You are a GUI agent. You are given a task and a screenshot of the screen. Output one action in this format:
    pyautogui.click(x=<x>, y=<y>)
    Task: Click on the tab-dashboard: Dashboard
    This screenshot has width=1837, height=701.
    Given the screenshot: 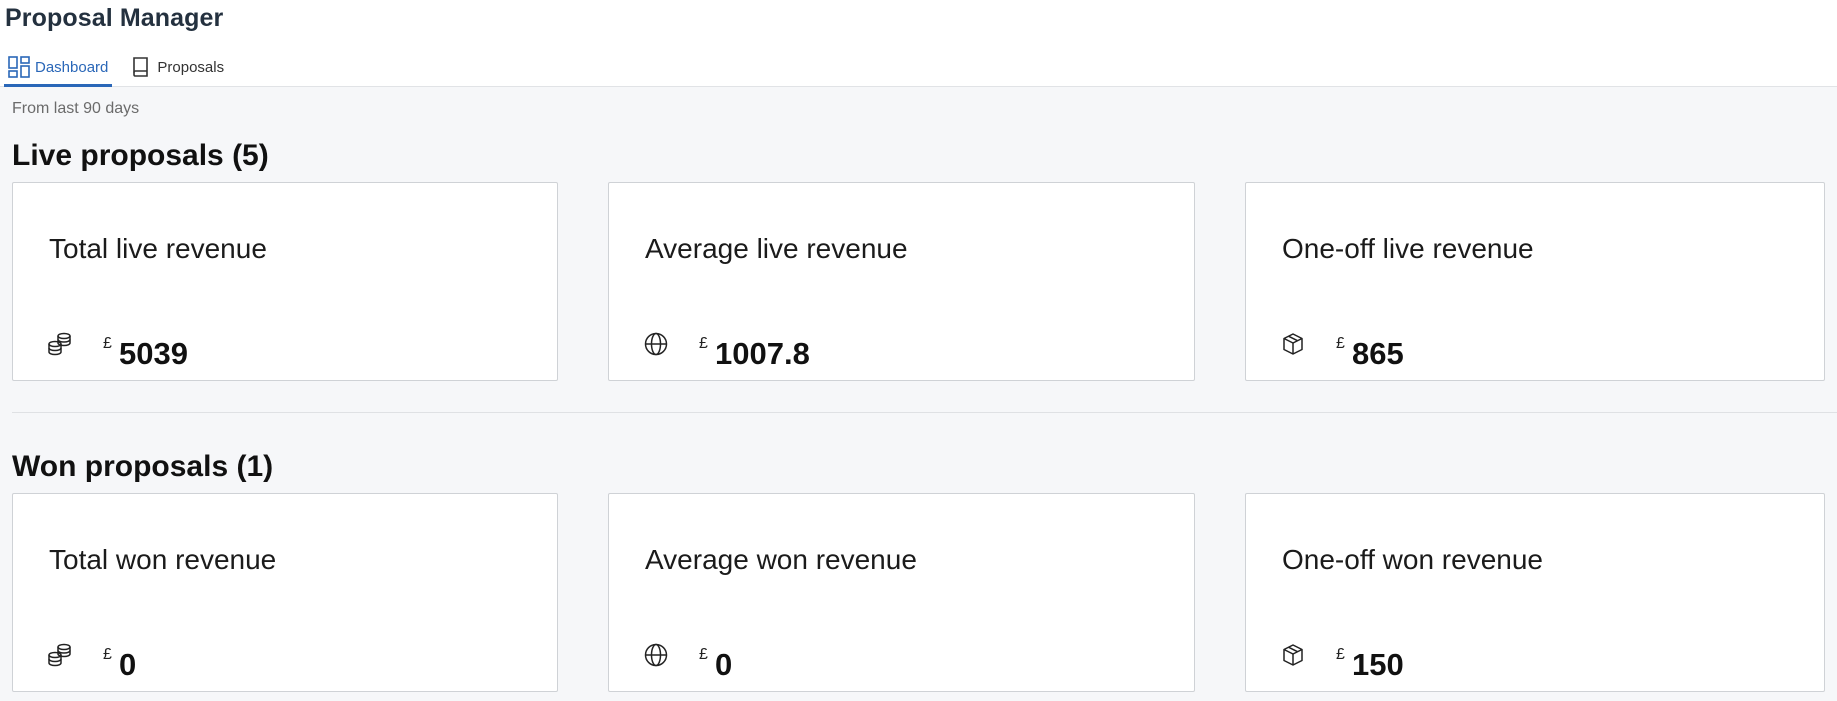 What is the action you would take?
    pyautogui.click(x=58, y=69)
    